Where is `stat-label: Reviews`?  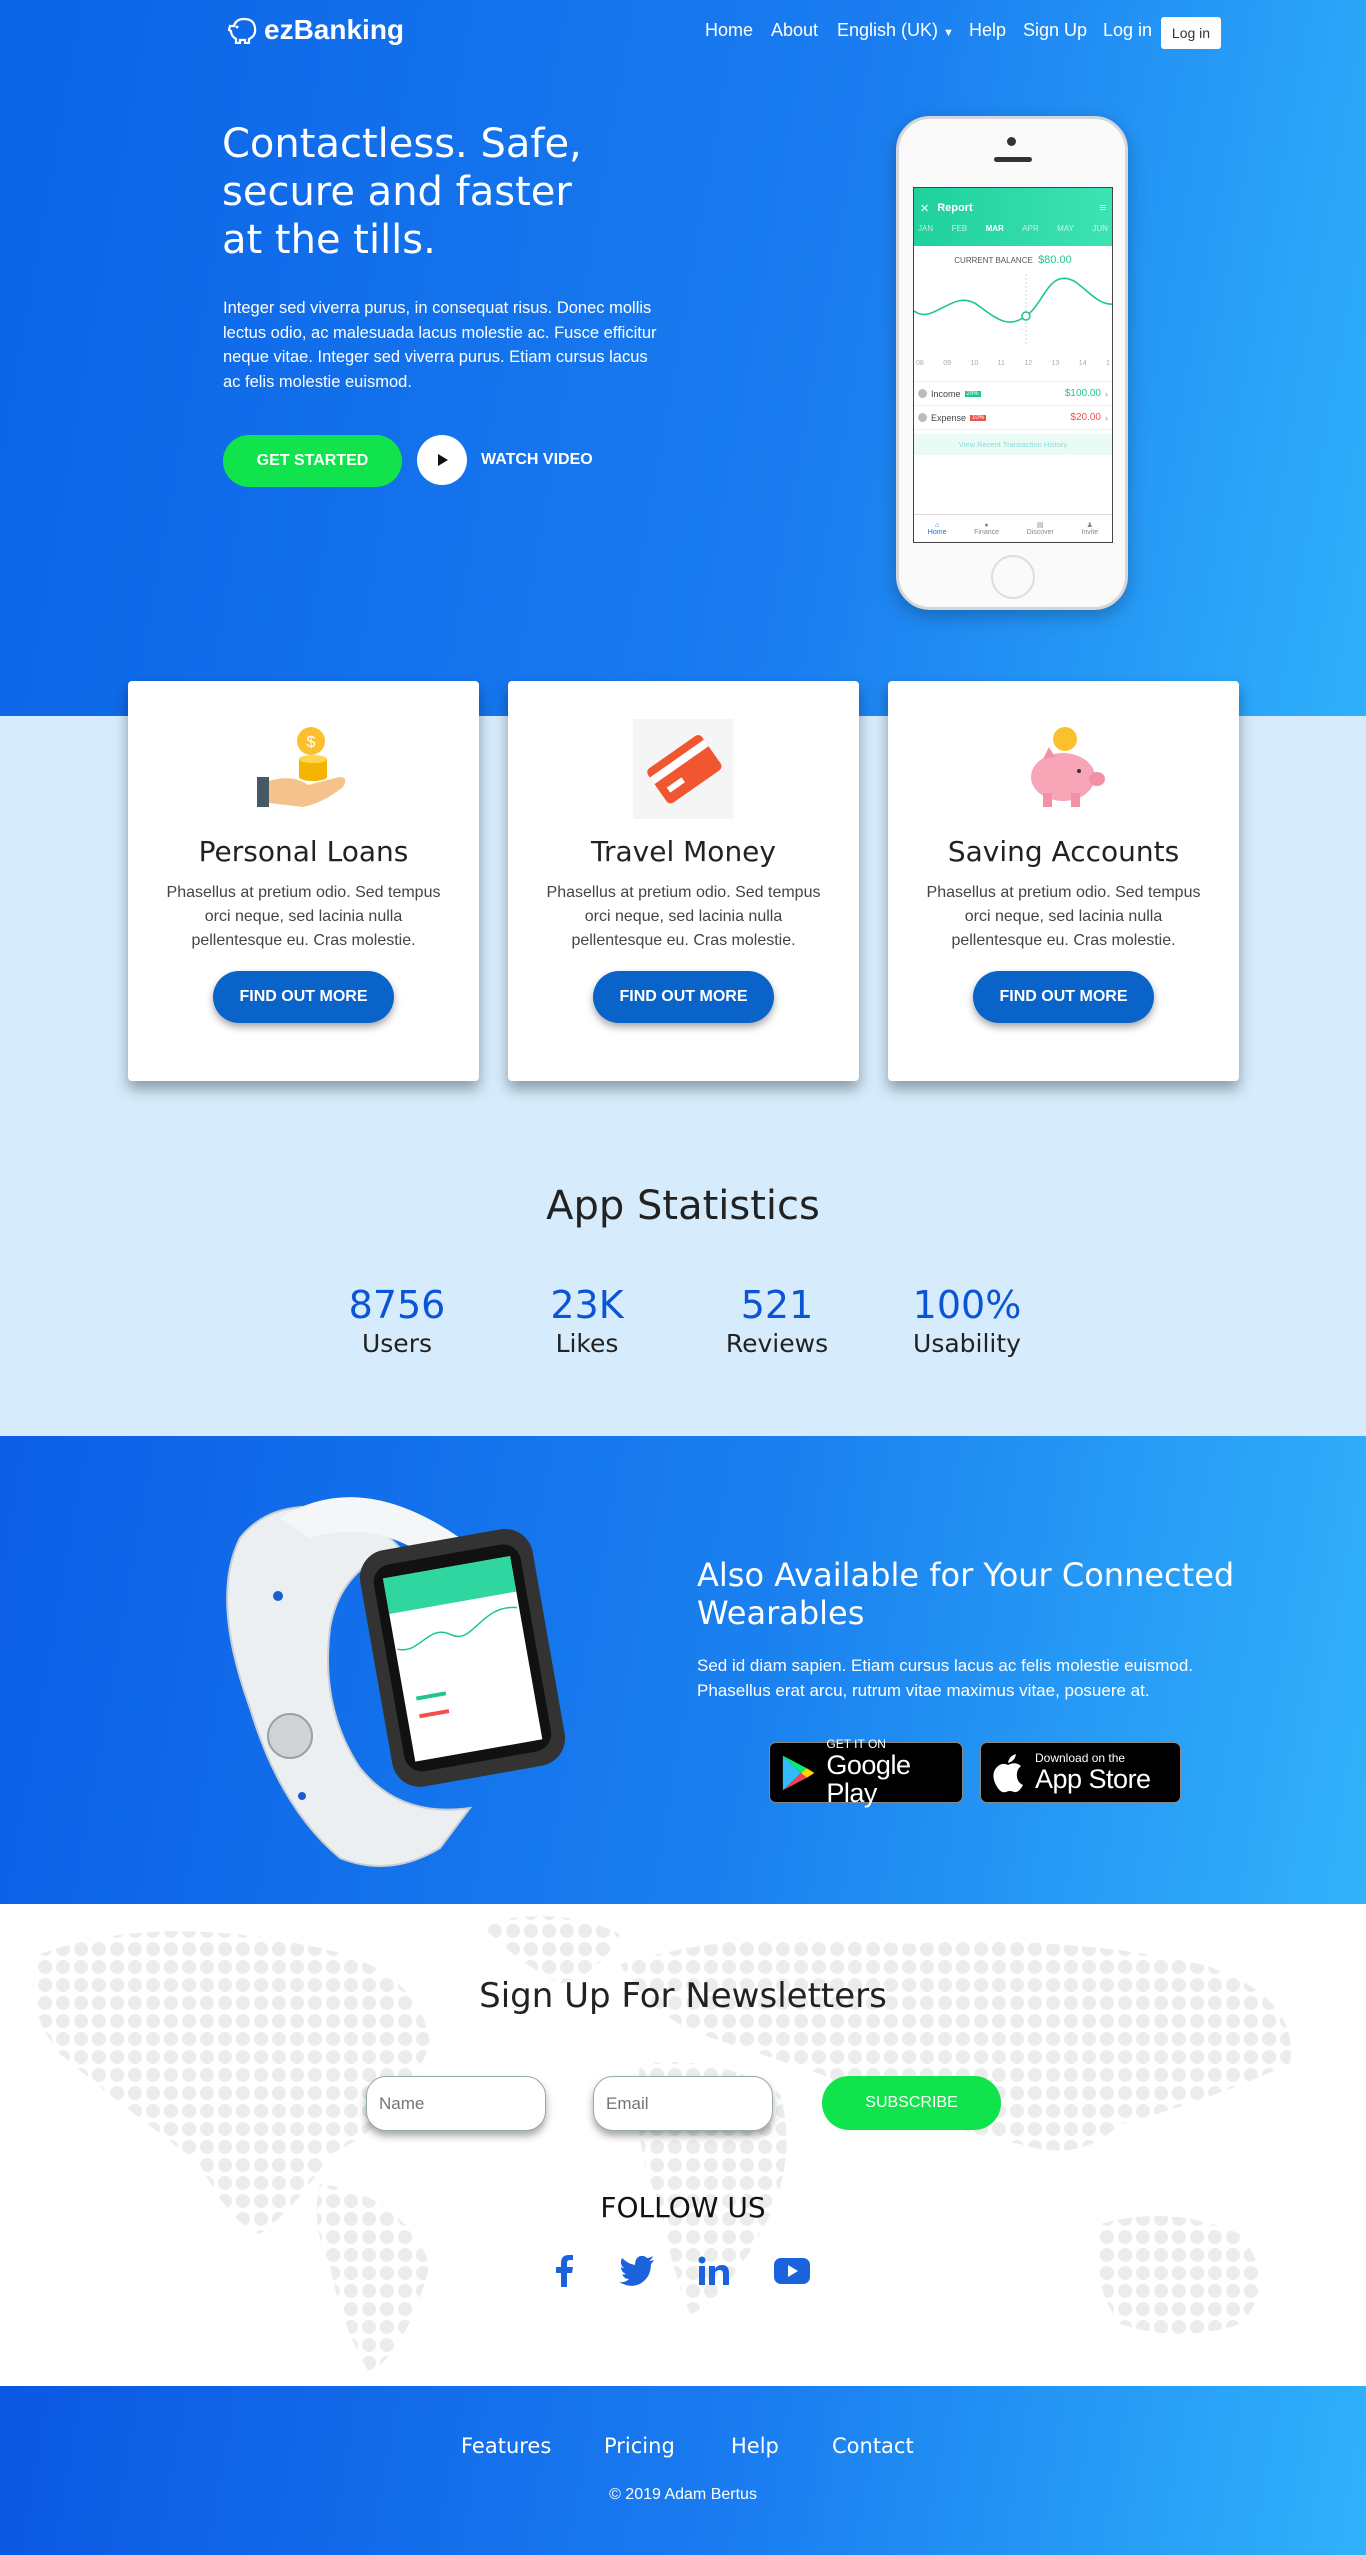 stat-label: Reviews is located at coordinates (777, 1343).